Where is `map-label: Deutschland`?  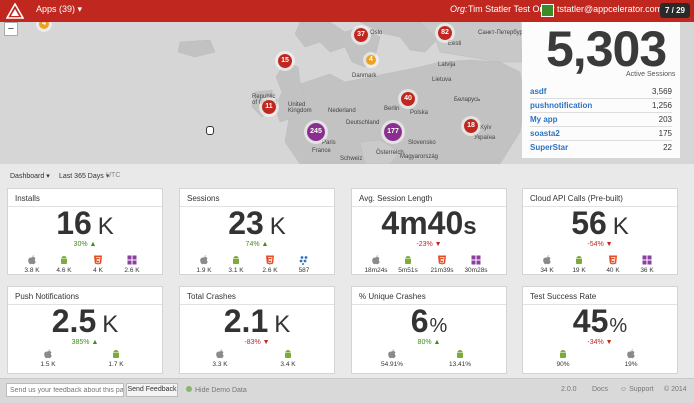
map-label: Deutschland is located at coordinates (363, 123).